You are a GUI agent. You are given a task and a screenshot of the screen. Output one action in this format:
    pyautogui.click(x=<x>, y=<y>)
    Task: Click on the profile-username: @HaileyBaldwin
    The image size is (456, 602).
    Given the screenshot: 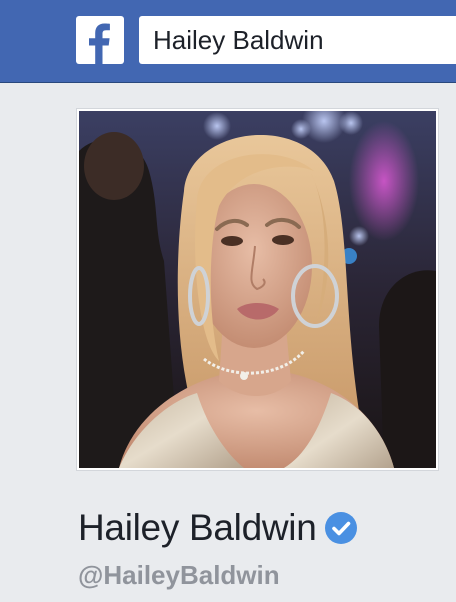 What is the action you would take?
    pyautogui.click(x=179, y=575)
    